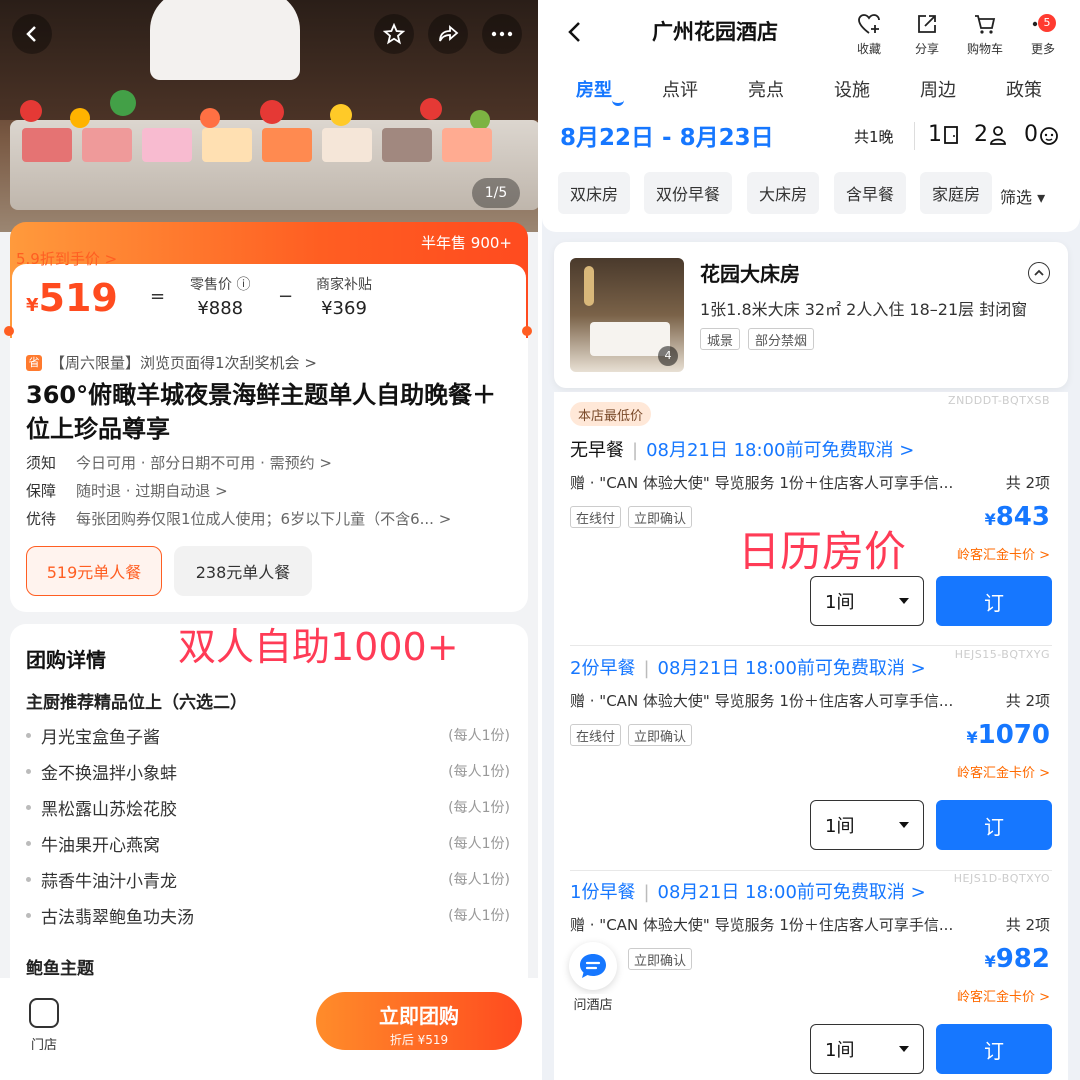 The width and height of the screenshot is (1080, 1080). I want to click on equals-sign: =, so click(158, 296).